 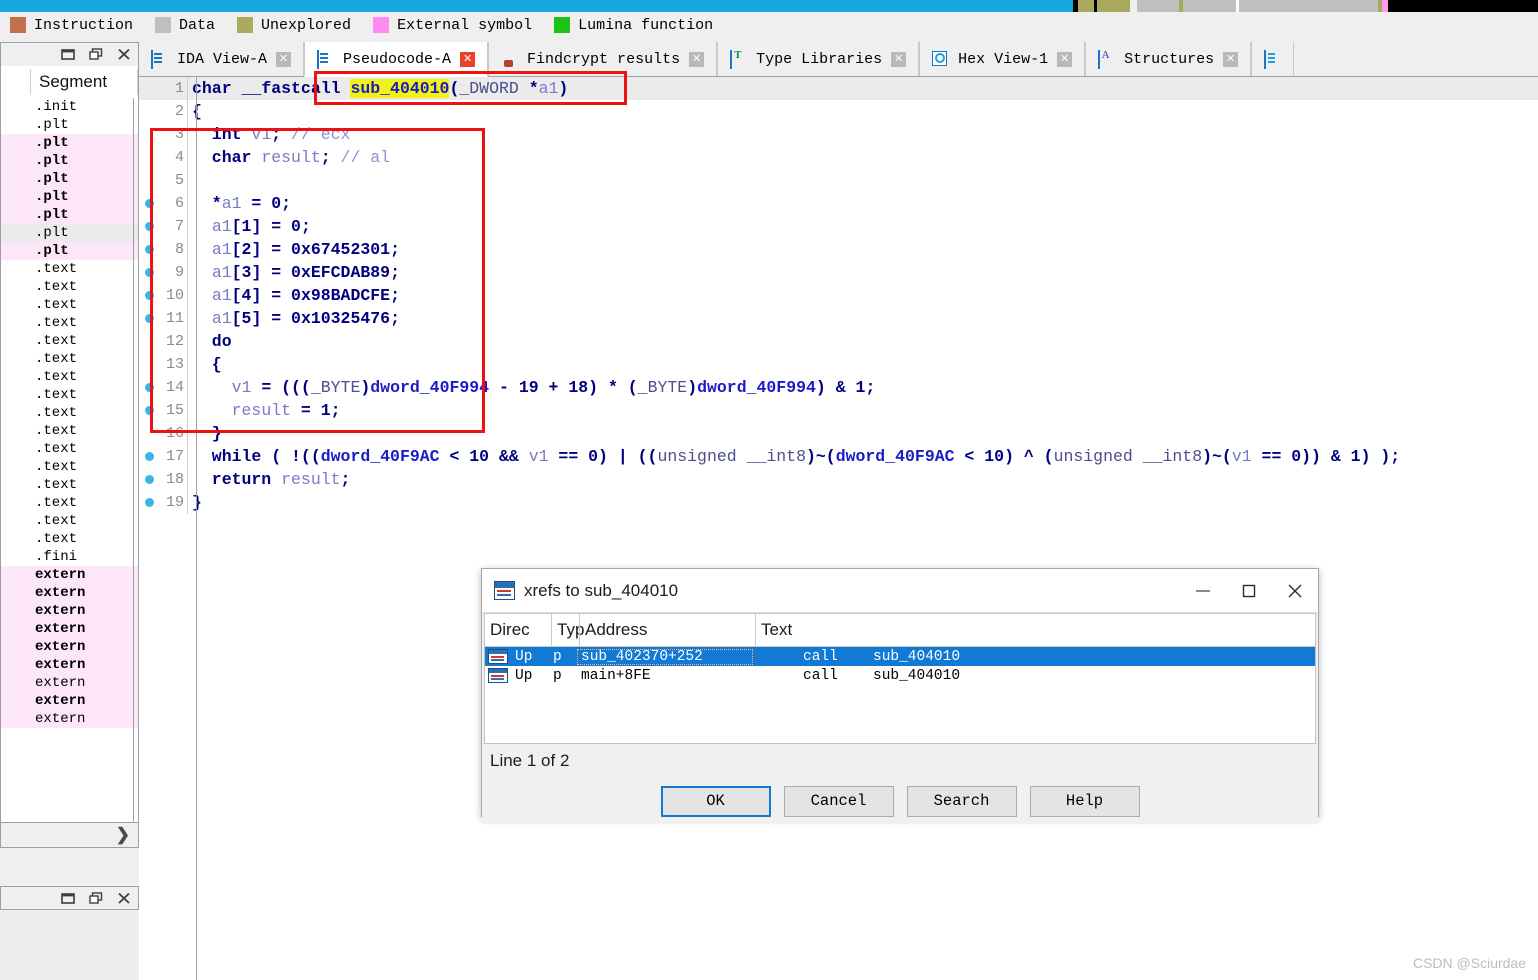 I want to click on xrefs-table-header: Direc Typ Address Text, so click(x=900, y=630).